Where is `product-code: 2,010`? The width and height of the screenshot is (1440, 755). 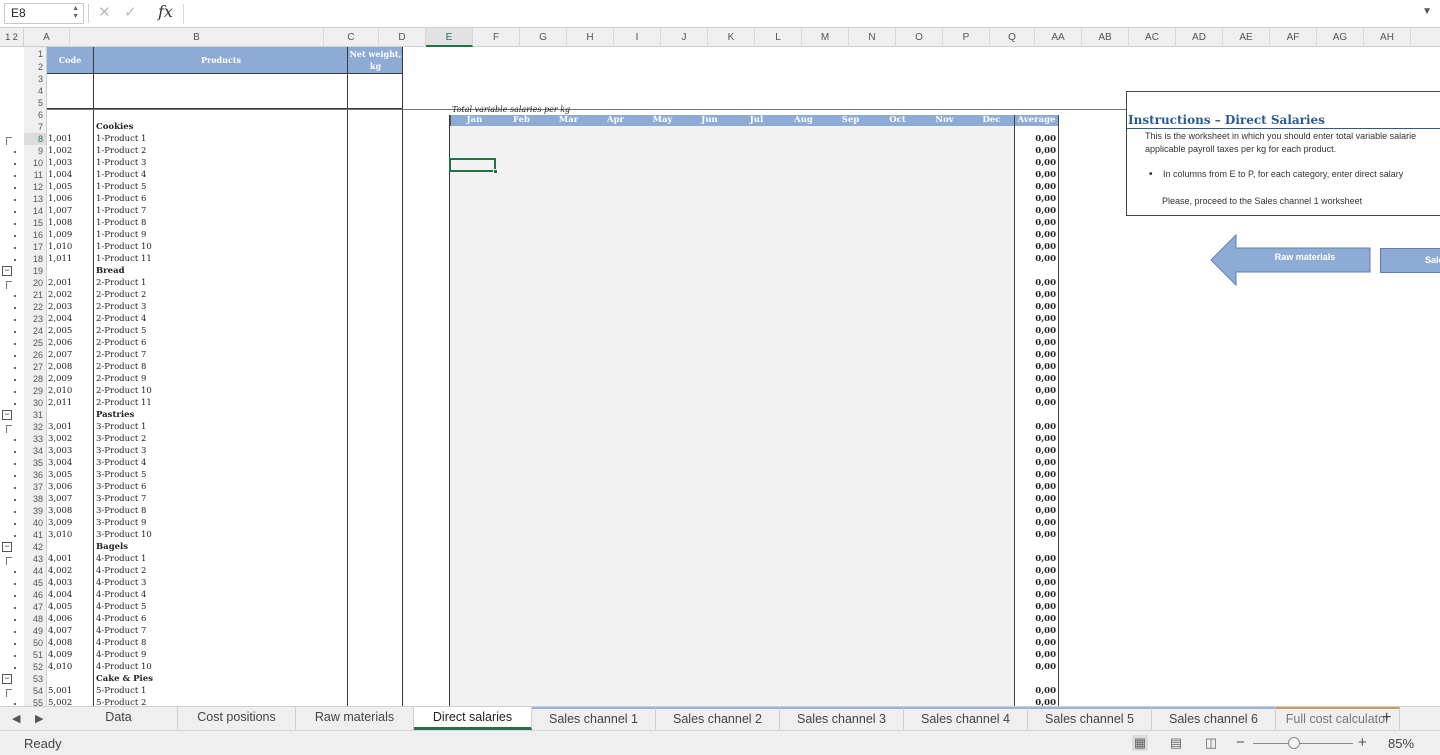 product-code: 2,010 is located at coordinates (60, 391).